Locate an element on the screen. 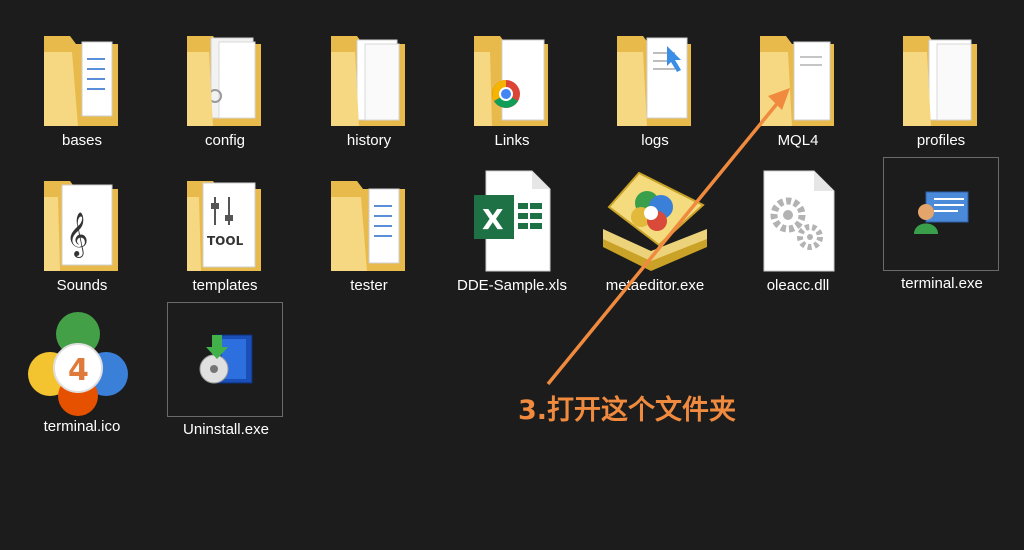 The width and height of the screenshot is (1024, 550). metatrader4-icon: 4 is located at coordinates (80, 363).